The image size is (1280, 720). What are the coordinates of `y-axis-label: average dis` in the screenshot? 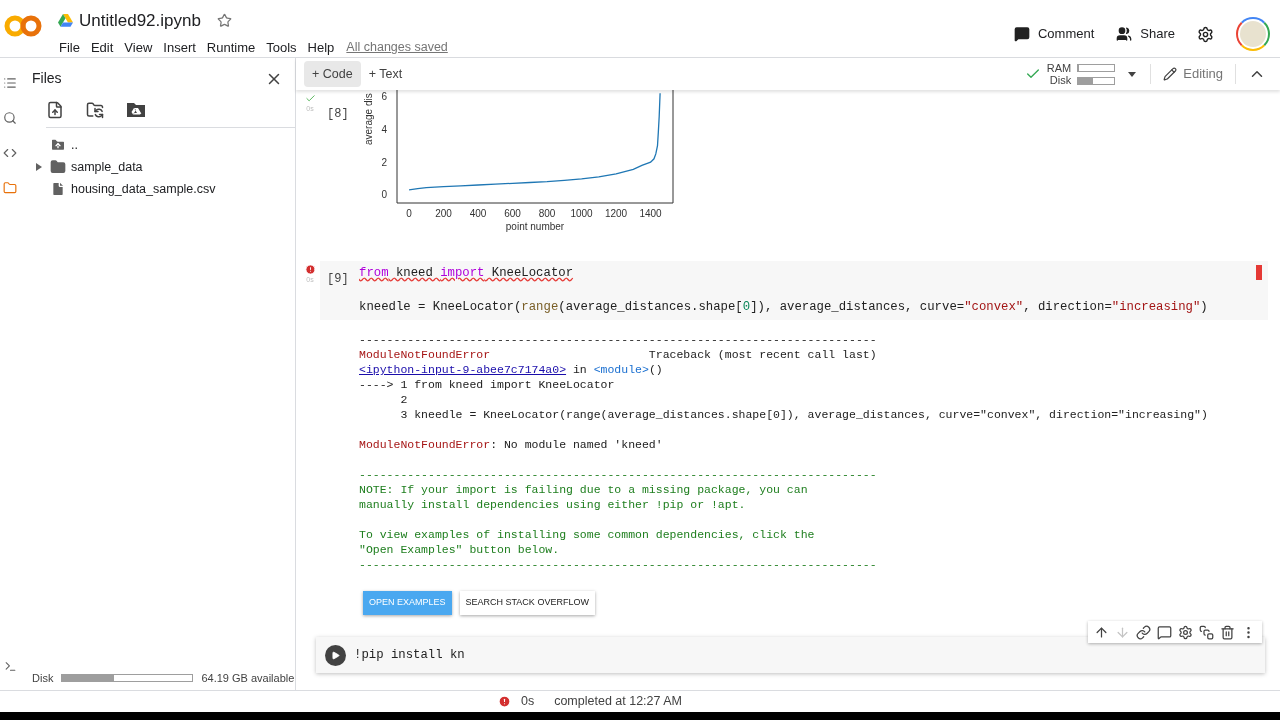 It's located at (368, 119).